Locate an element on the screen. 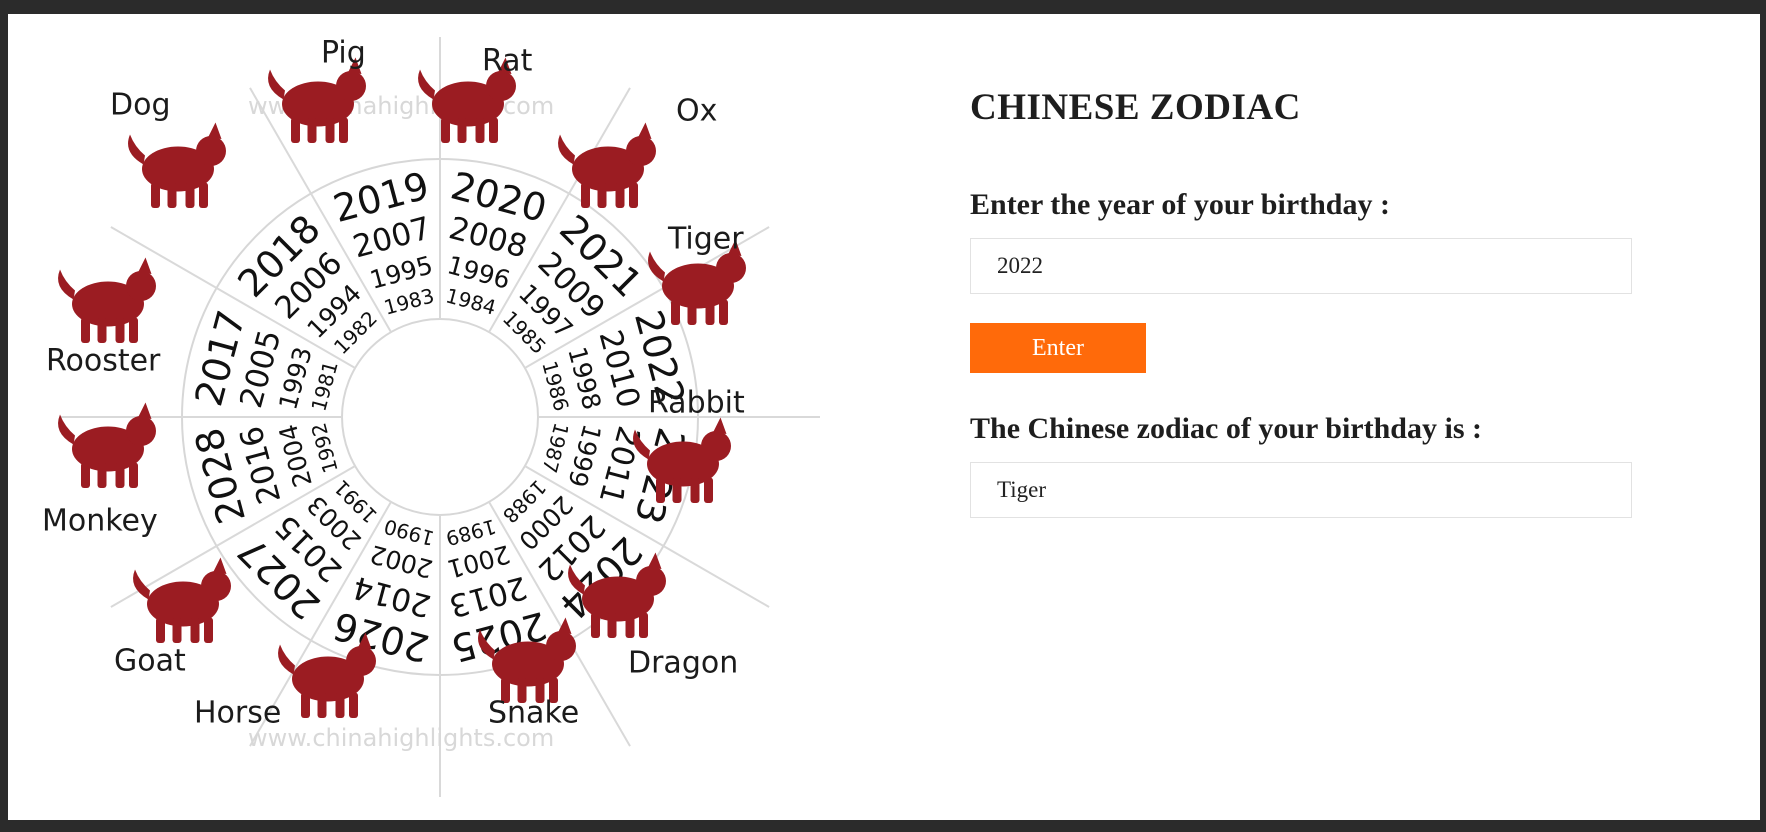 The height and width of the screenshot is (832, 1766). horse-silhouette-icon is located at coordinates (327, 675).